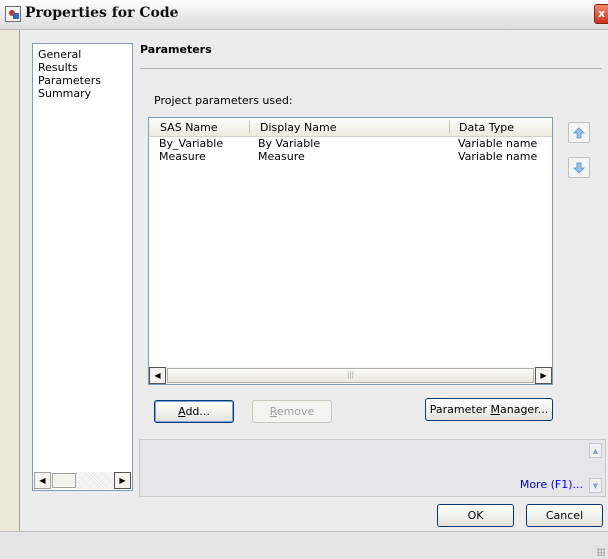 This screenshot has width=608, height=559. Describe the element at coordinates (82, 267) in the screenshot. I see `nav-list: General Results Parameters Summary ◀ ▶` at that location.